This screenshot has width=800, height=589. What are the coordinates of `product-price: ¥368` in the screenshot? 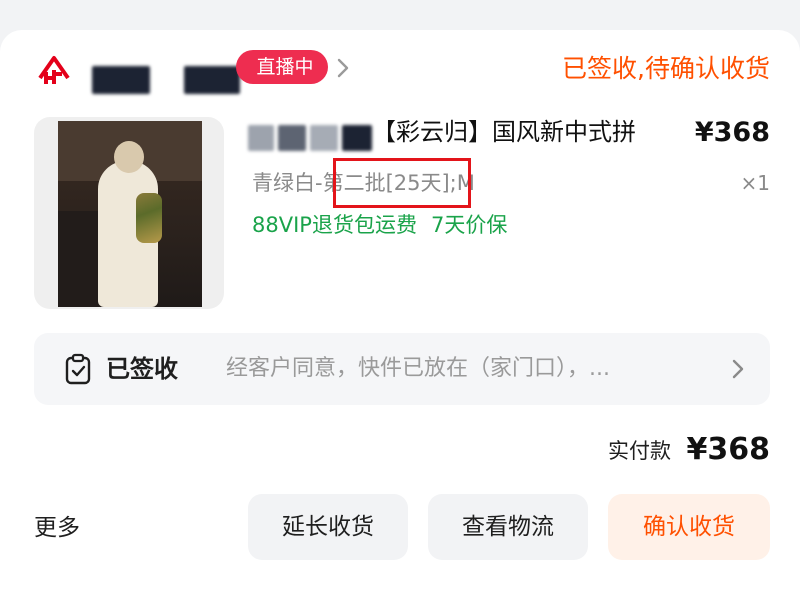 It's located at (732, 132).